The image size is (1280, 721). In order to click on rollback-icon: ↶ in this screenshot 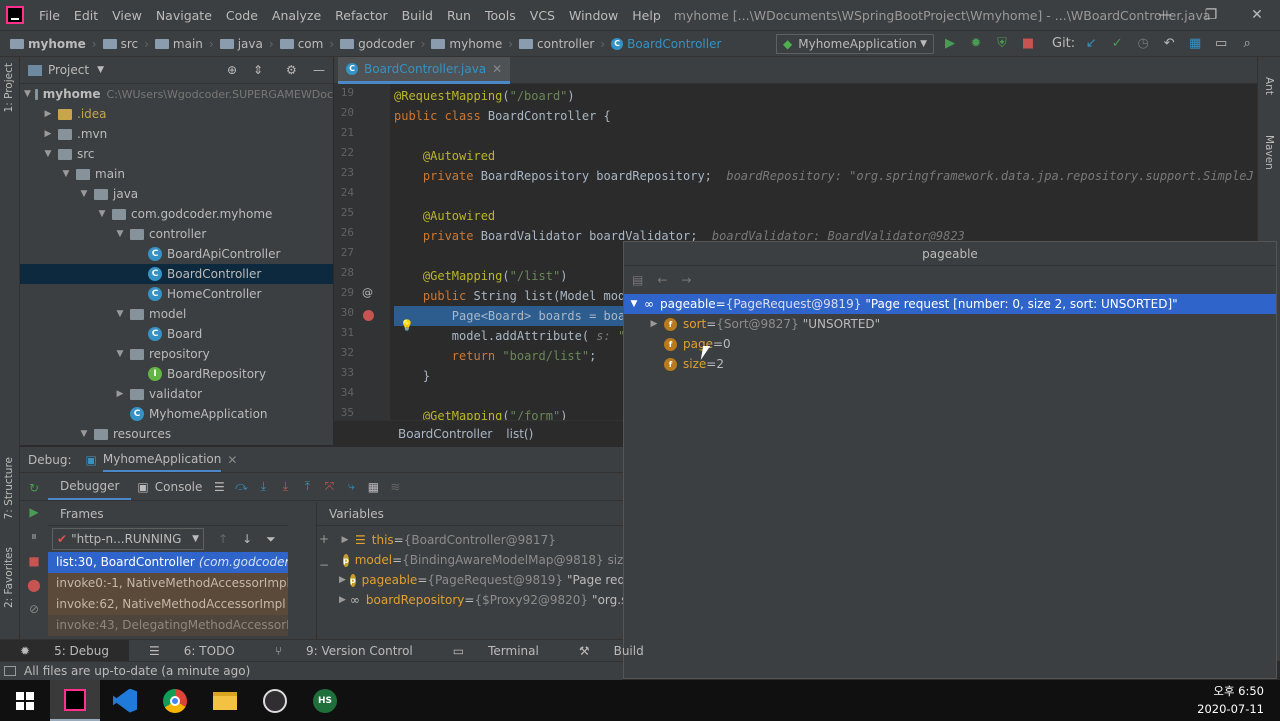, I will do `click(1169, 43)`.